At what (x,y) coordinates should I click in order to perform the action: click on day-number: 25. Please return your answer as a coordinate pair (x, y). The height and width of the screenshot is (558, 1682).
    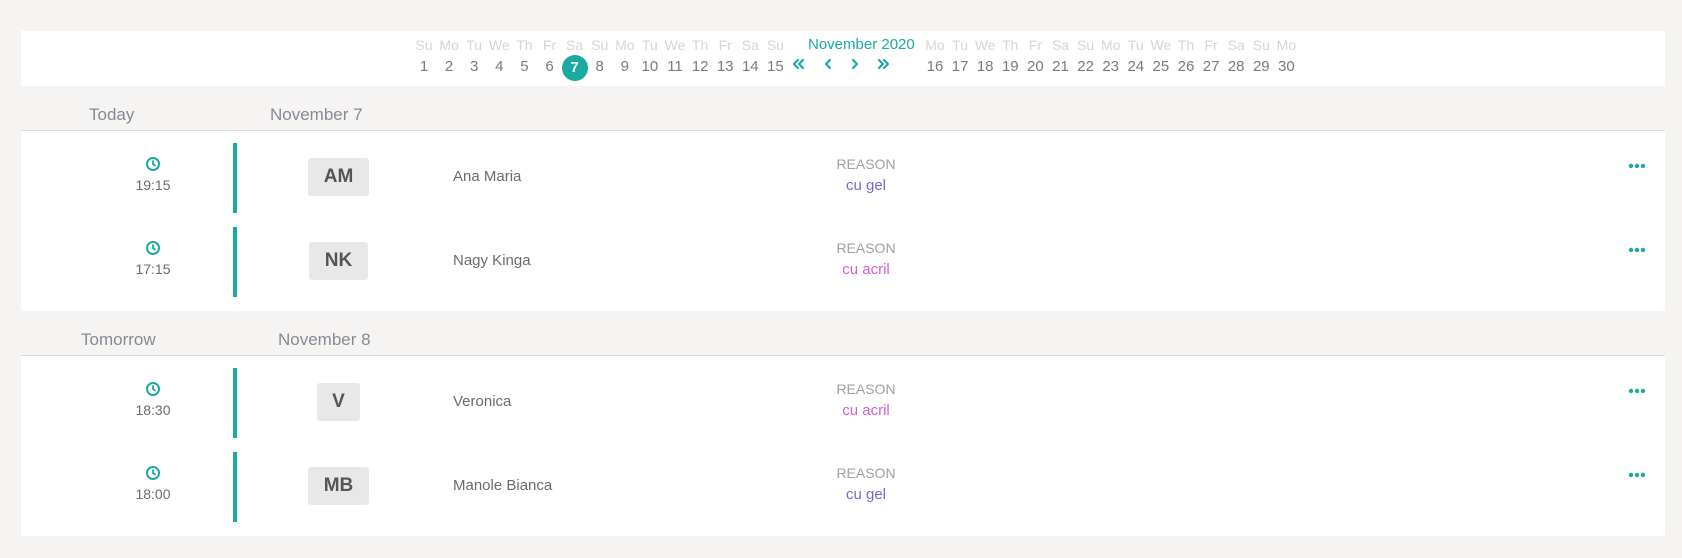
    Looking at the image, I should click on (1161, 66).